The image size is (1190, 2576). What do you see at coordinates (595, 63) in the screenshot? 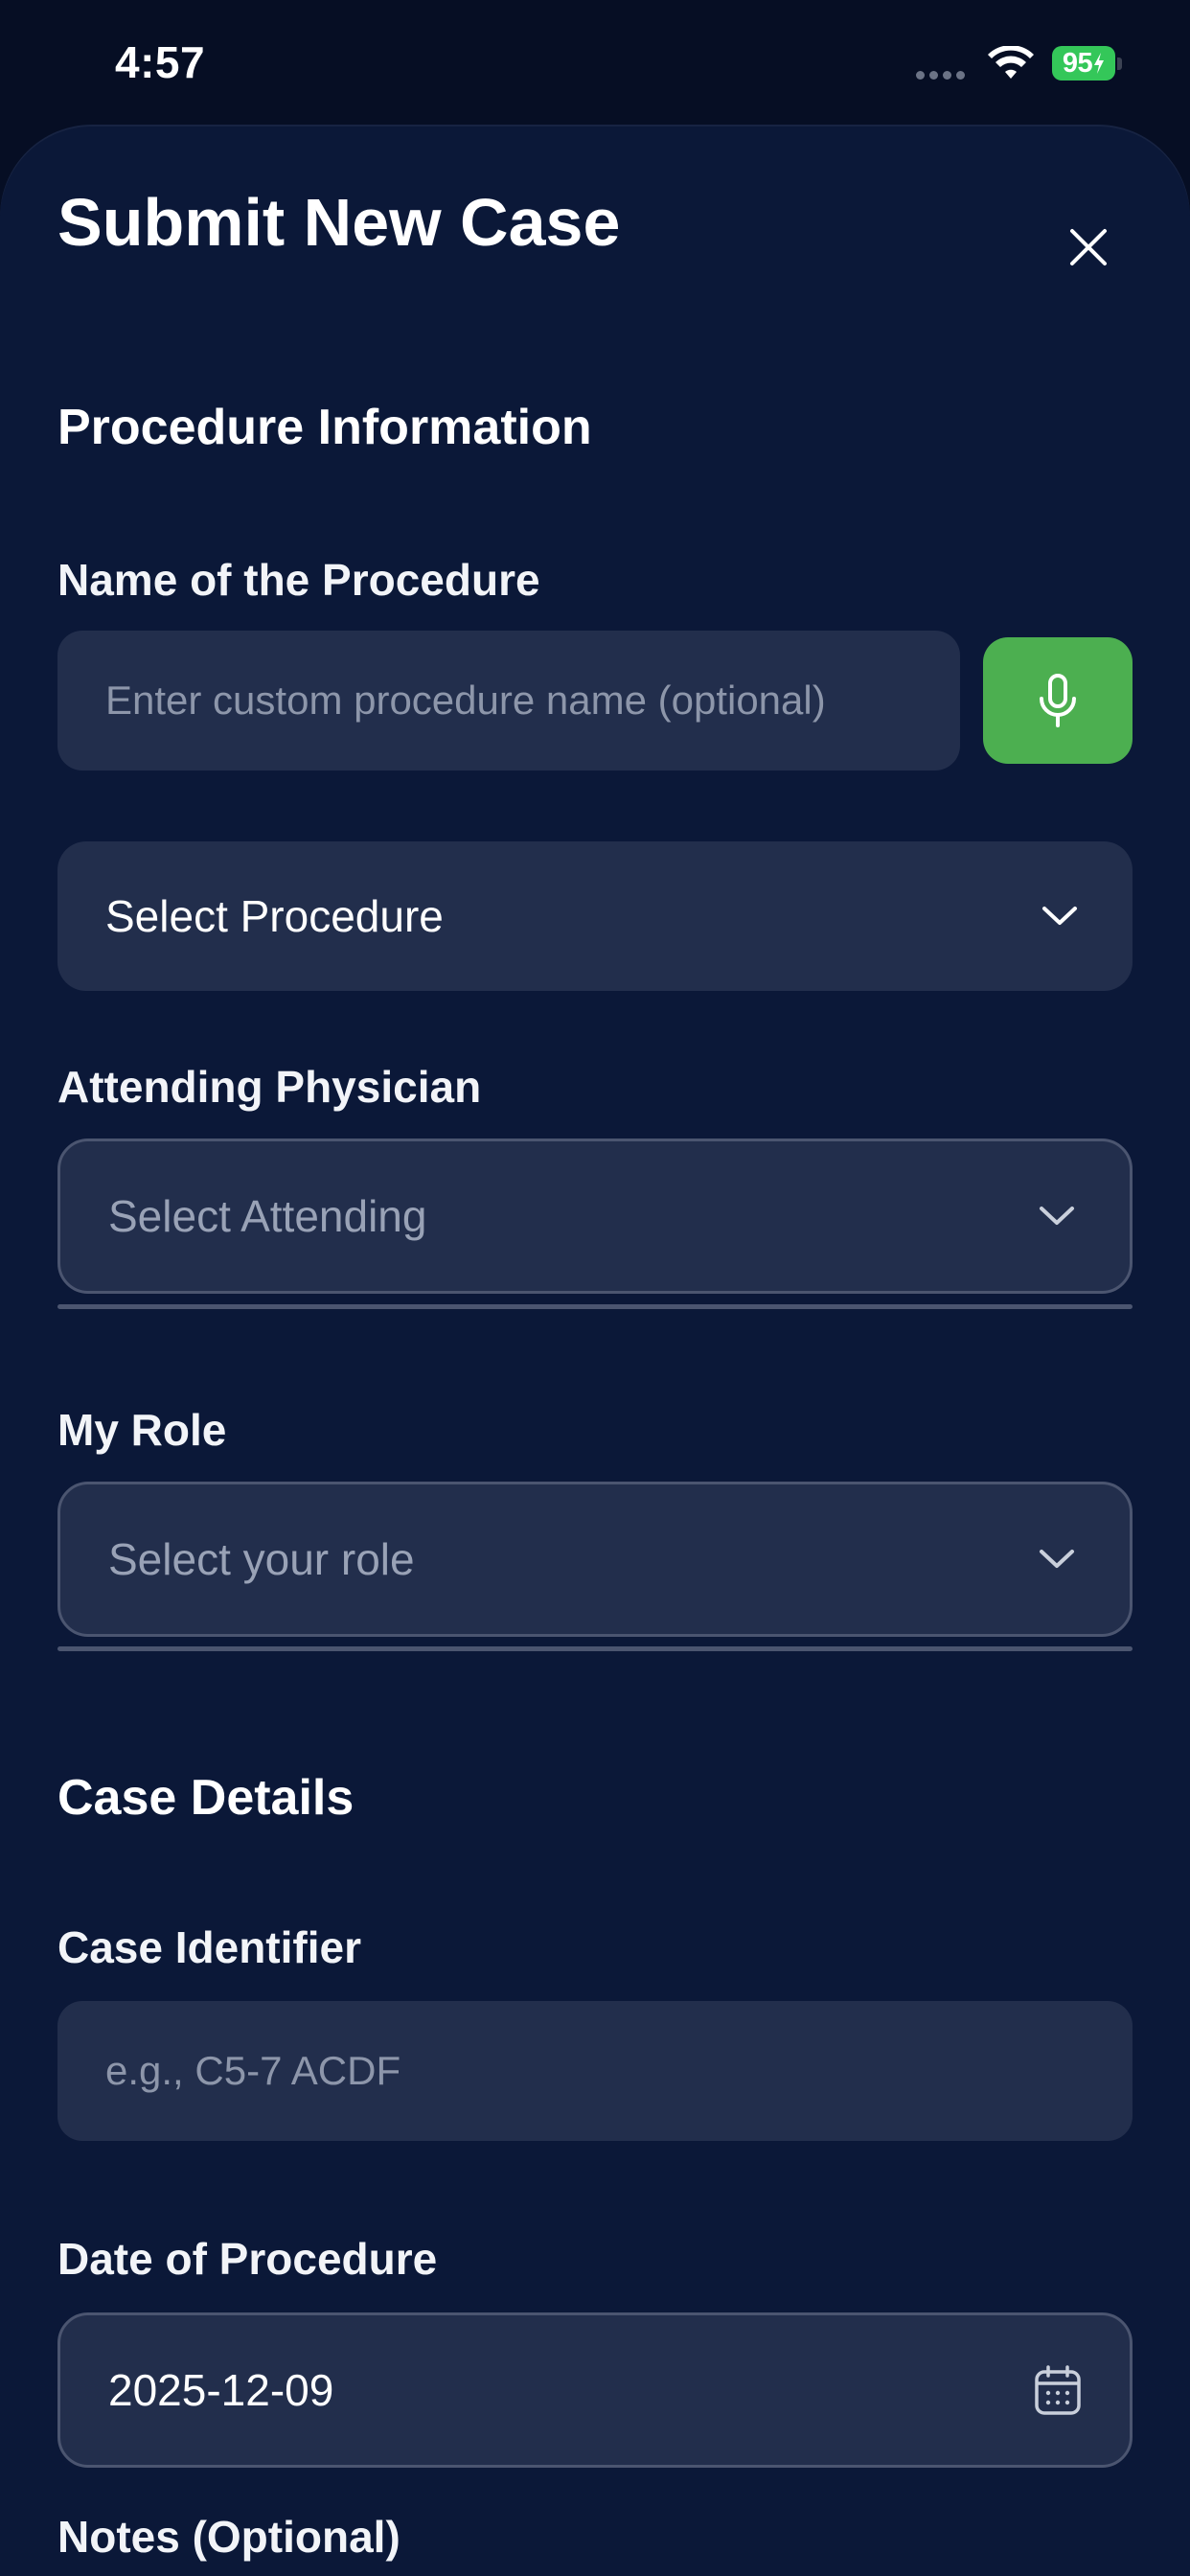
I see `status-bar: 4:57 95` at bounding box center [595, 63].